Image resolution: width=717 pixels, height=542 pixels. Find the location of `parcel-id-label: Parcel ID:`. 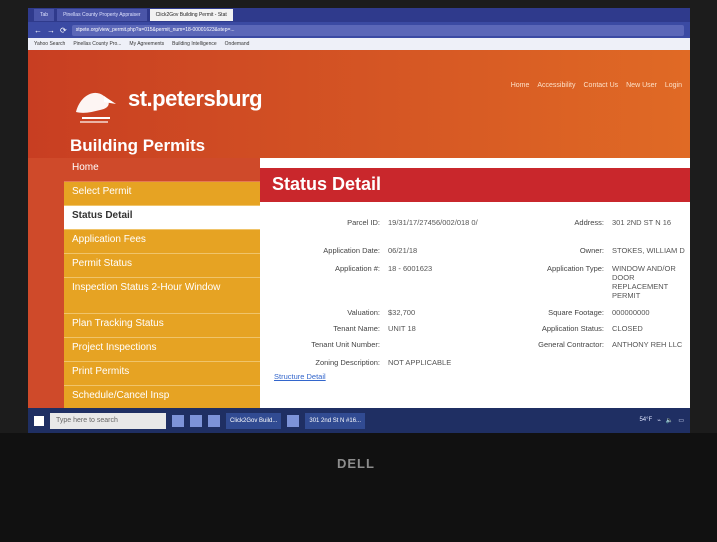

parcel-id-label: Parcel ID: is located at coordinates (363, 222).